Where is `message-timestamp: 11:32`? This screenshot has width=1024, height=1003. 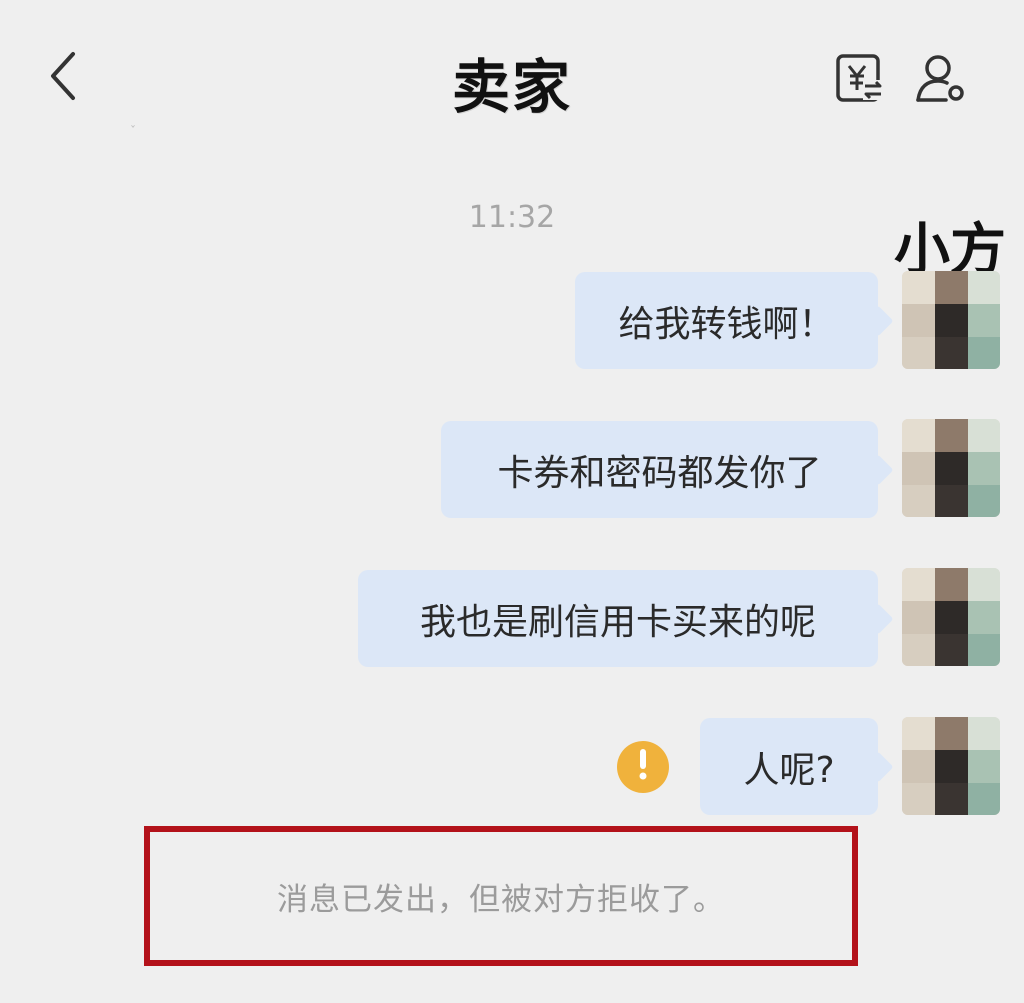 message-timestamp: 11:32 is located at coordinates (512, 217).